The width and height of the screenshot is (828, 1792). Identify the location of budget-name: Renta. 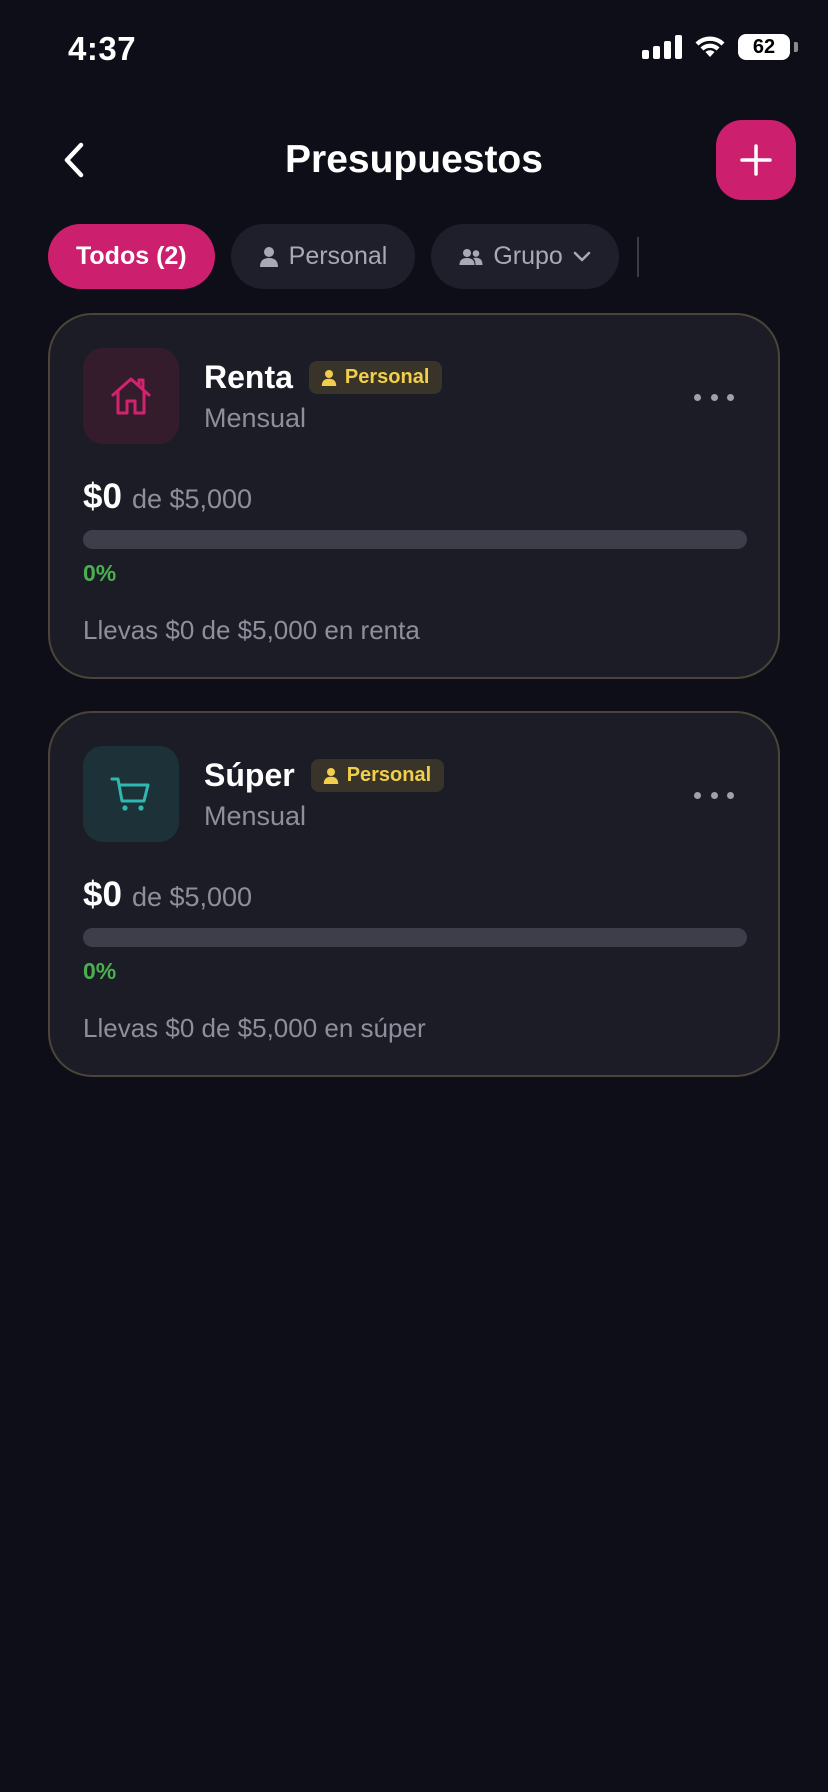
(248, 377).